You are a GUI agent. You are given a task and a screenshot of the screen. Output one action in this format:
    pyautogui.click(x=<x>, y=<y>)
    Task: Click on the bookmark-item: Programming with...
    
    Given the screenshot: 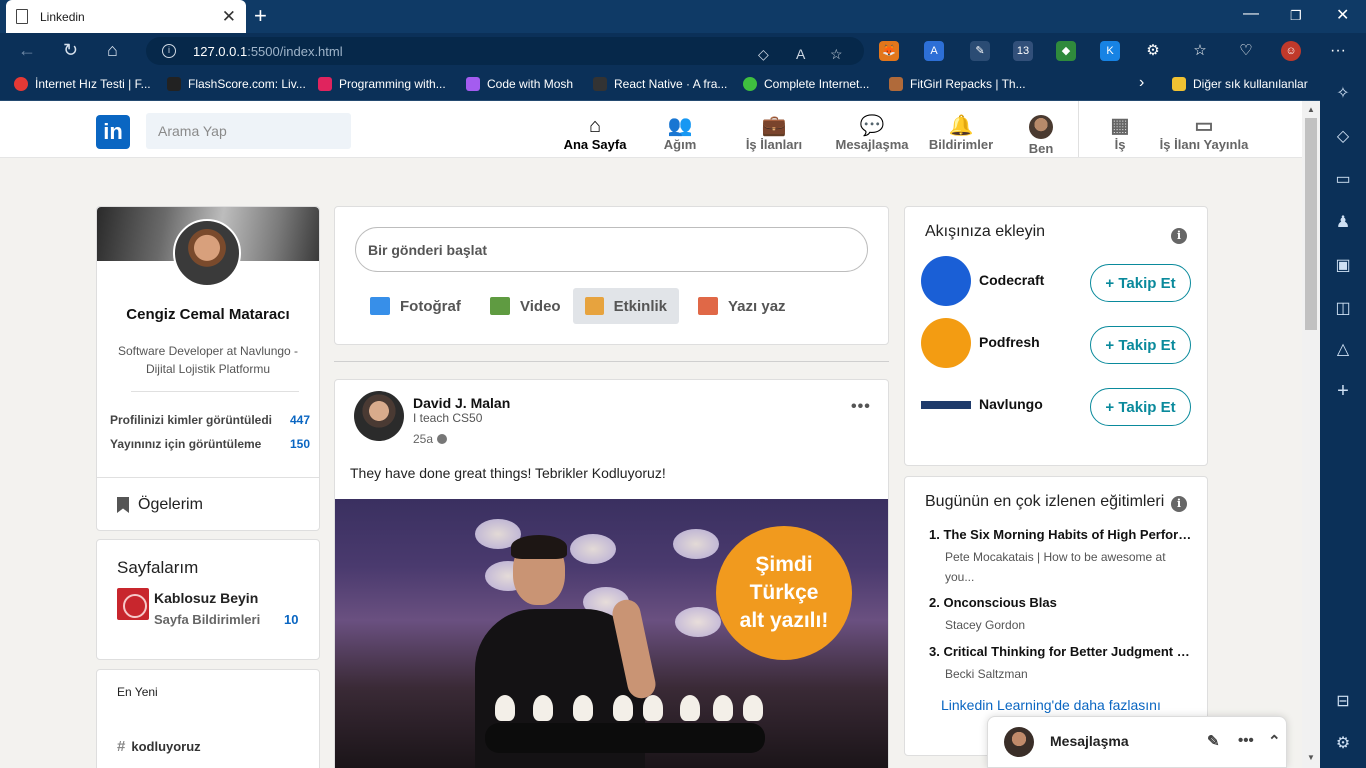 What is the action you would take?
    pyautogui.click(x=382, y=84)
    